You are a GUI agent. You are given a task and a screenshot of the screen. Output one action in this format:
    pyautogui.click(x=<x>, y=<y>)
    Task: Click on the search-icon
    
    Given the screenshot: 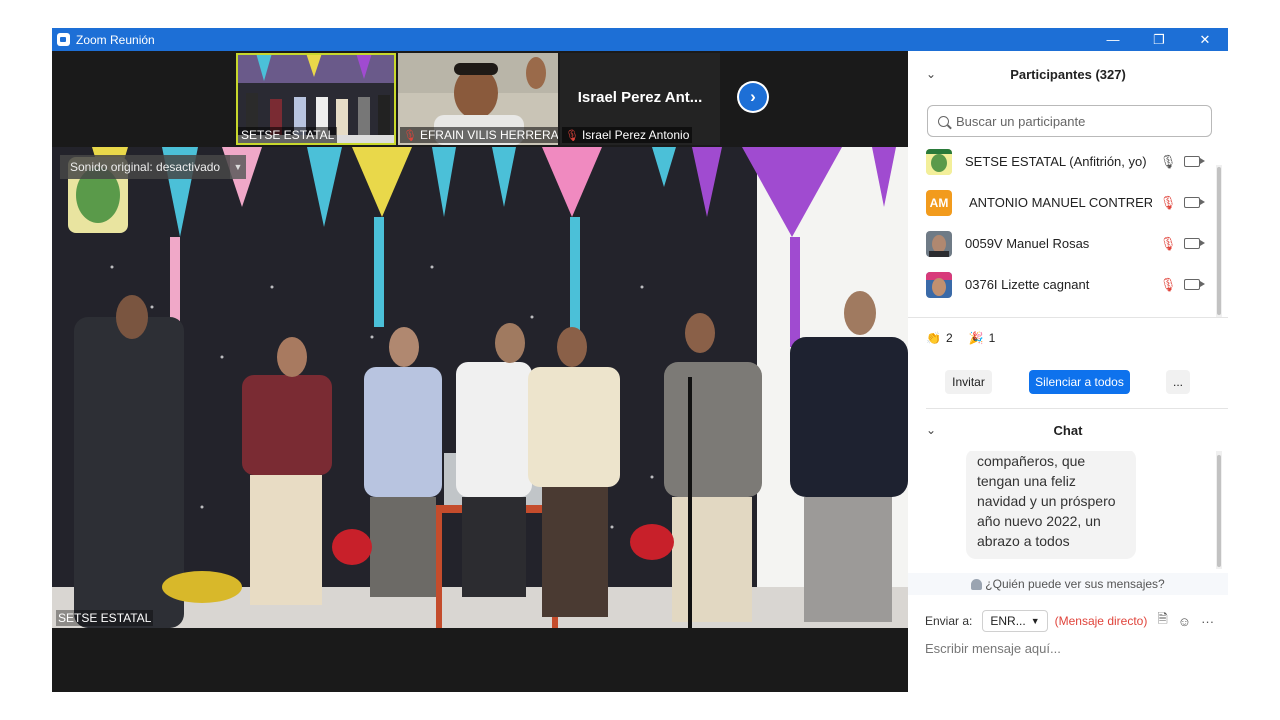 What is the action you would take?
    pyautogui.click(x=943, y=121)
    